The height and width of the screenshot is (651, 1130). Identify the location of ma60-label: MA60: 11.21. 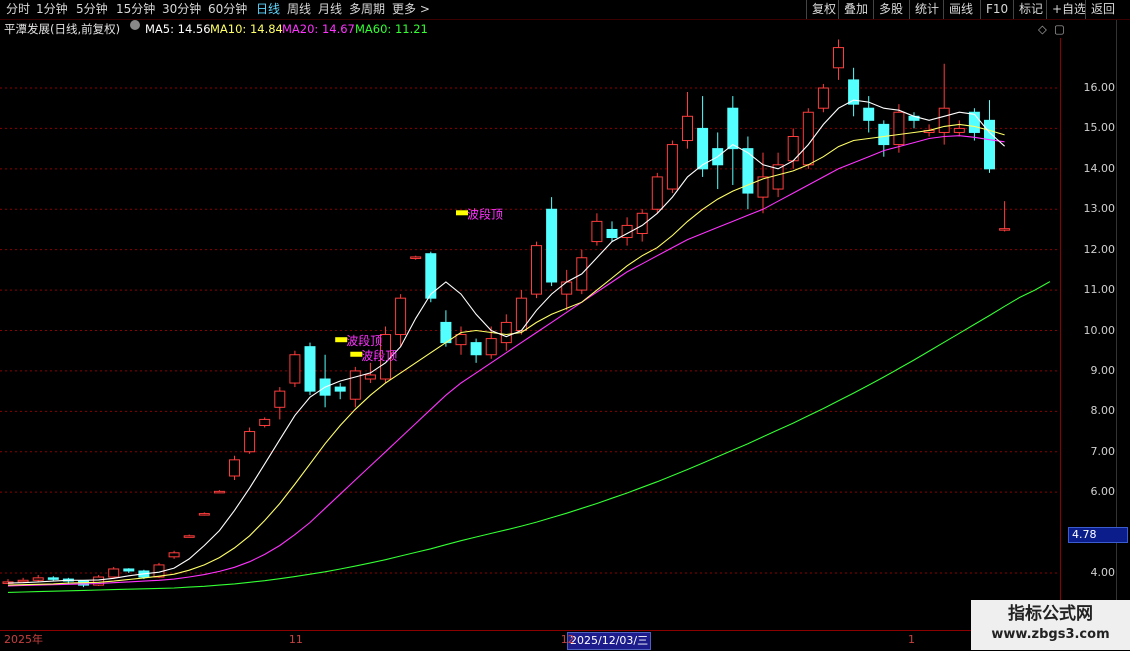
(391, 29).